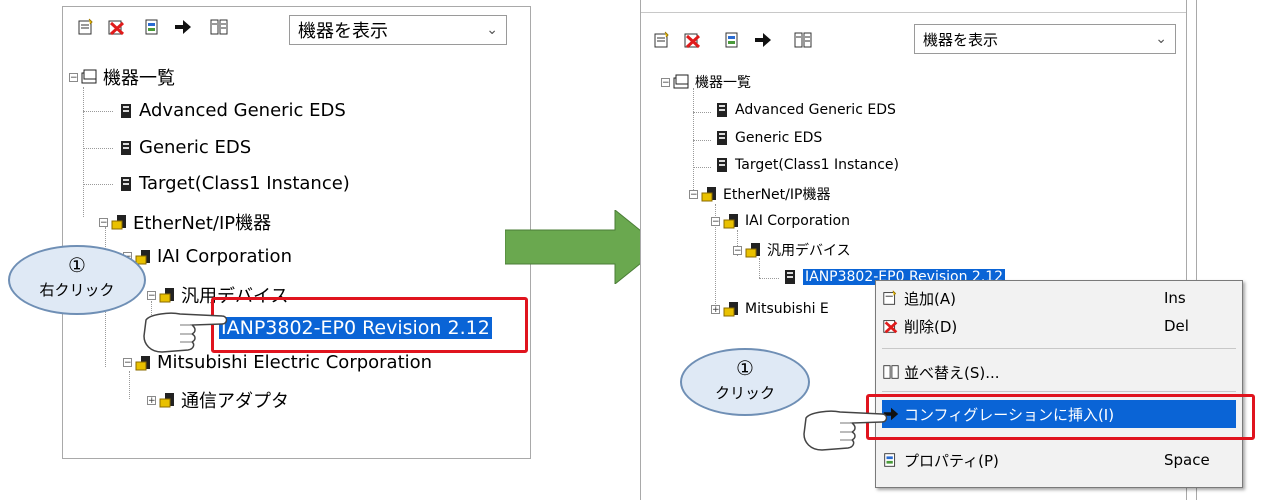  What do you see at coordinates (1059, 326) in the screenshot?
I see `menu-item-delete: 削除(D) Del` at bounding box center [1059, 326].